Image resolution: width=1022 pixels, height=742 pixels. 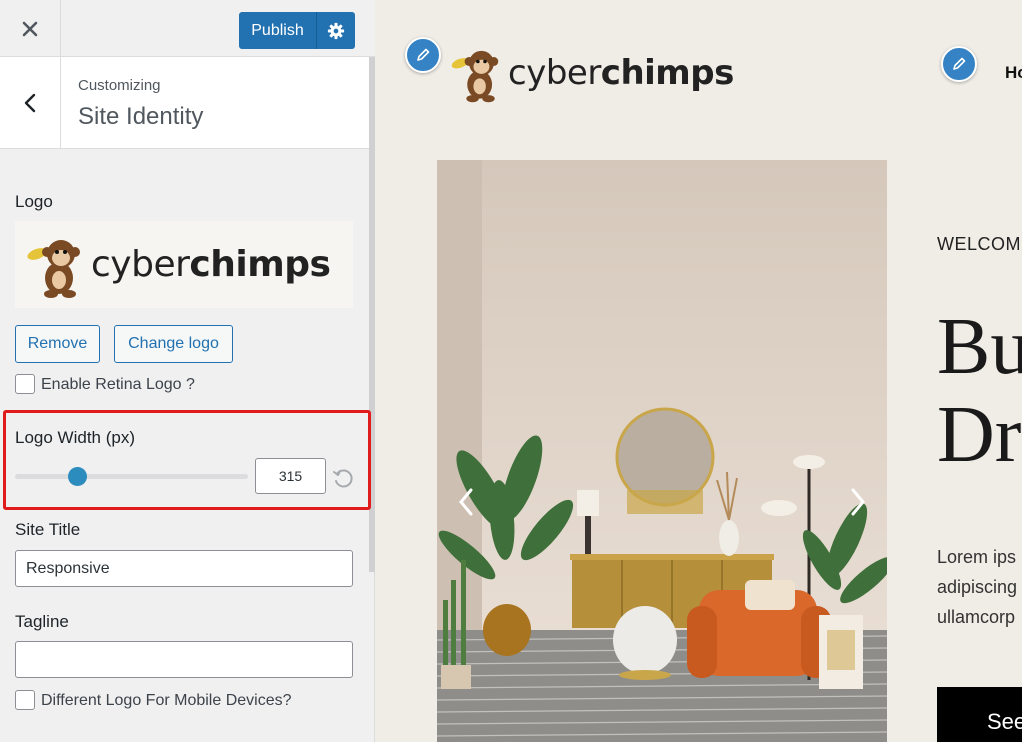 I want to click on chevron-left-icon, so click(x=30, y=103).